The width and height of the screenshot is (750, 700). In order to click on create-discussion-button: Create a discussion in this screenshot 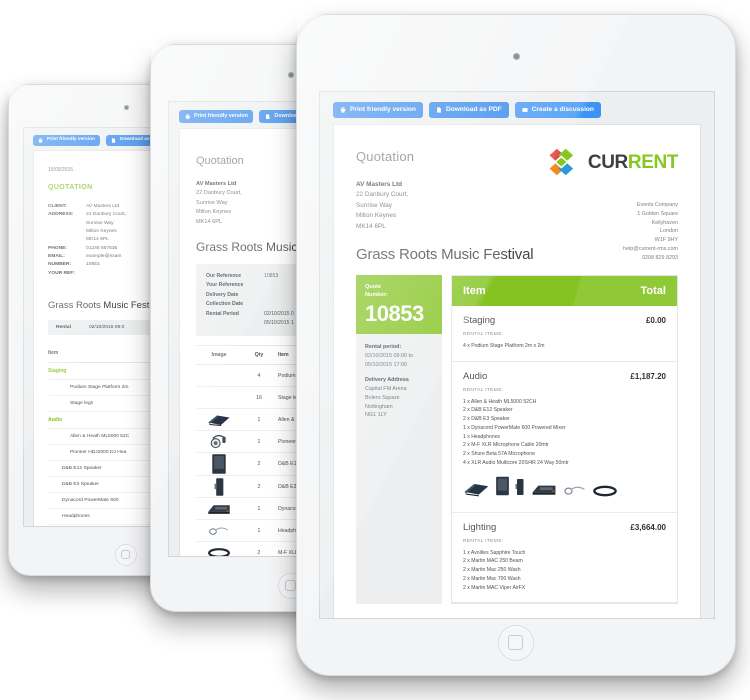, I will do `click(557, 110)`.